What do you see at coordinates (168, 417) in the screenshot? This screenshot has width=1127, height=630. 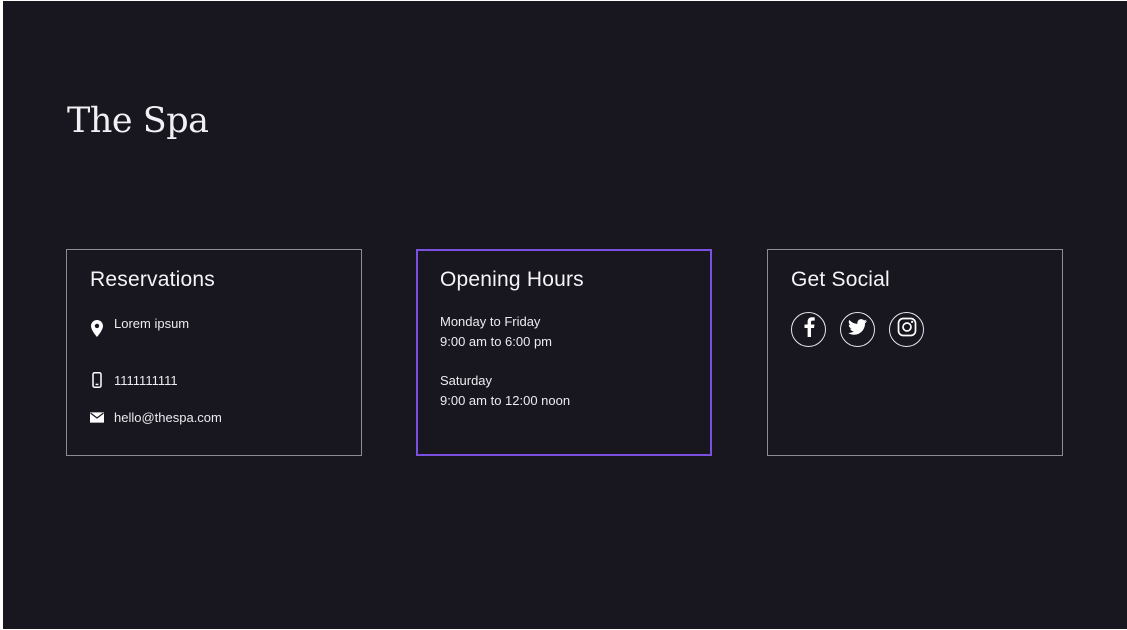 I see `email-link: hello@thespa.com` at bounding box center [168, 417].